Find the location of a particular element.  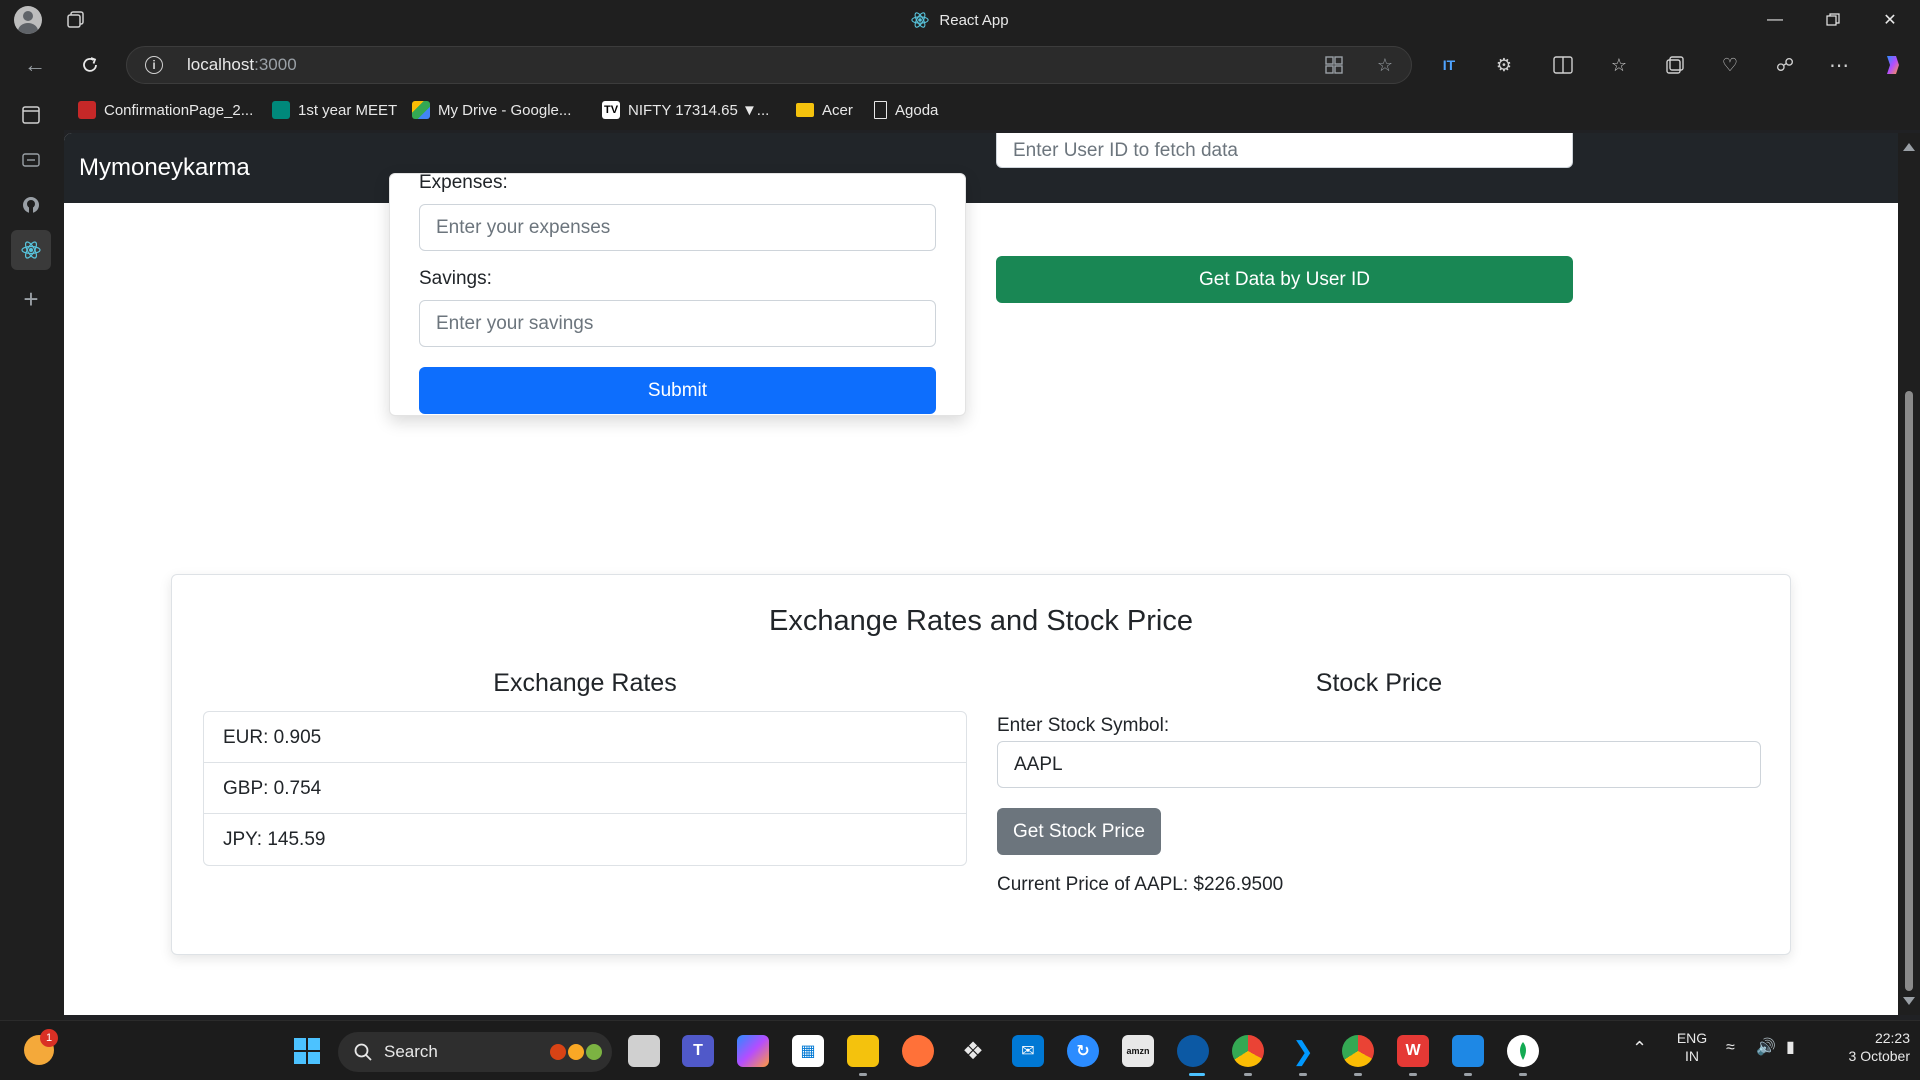

expenses-label: Expenses: is located at coordinates (463, 182).